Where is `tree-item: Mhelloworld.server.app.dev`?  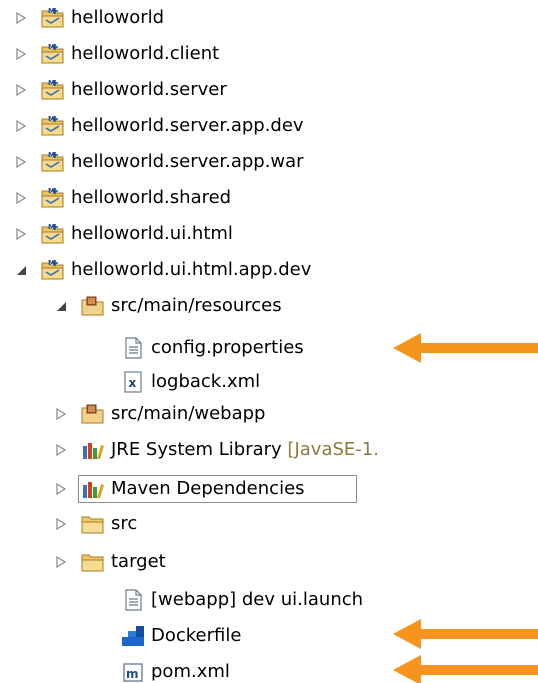 tree-item: Mhelloworld.server.app.dev is located at coordinates (269, 126).